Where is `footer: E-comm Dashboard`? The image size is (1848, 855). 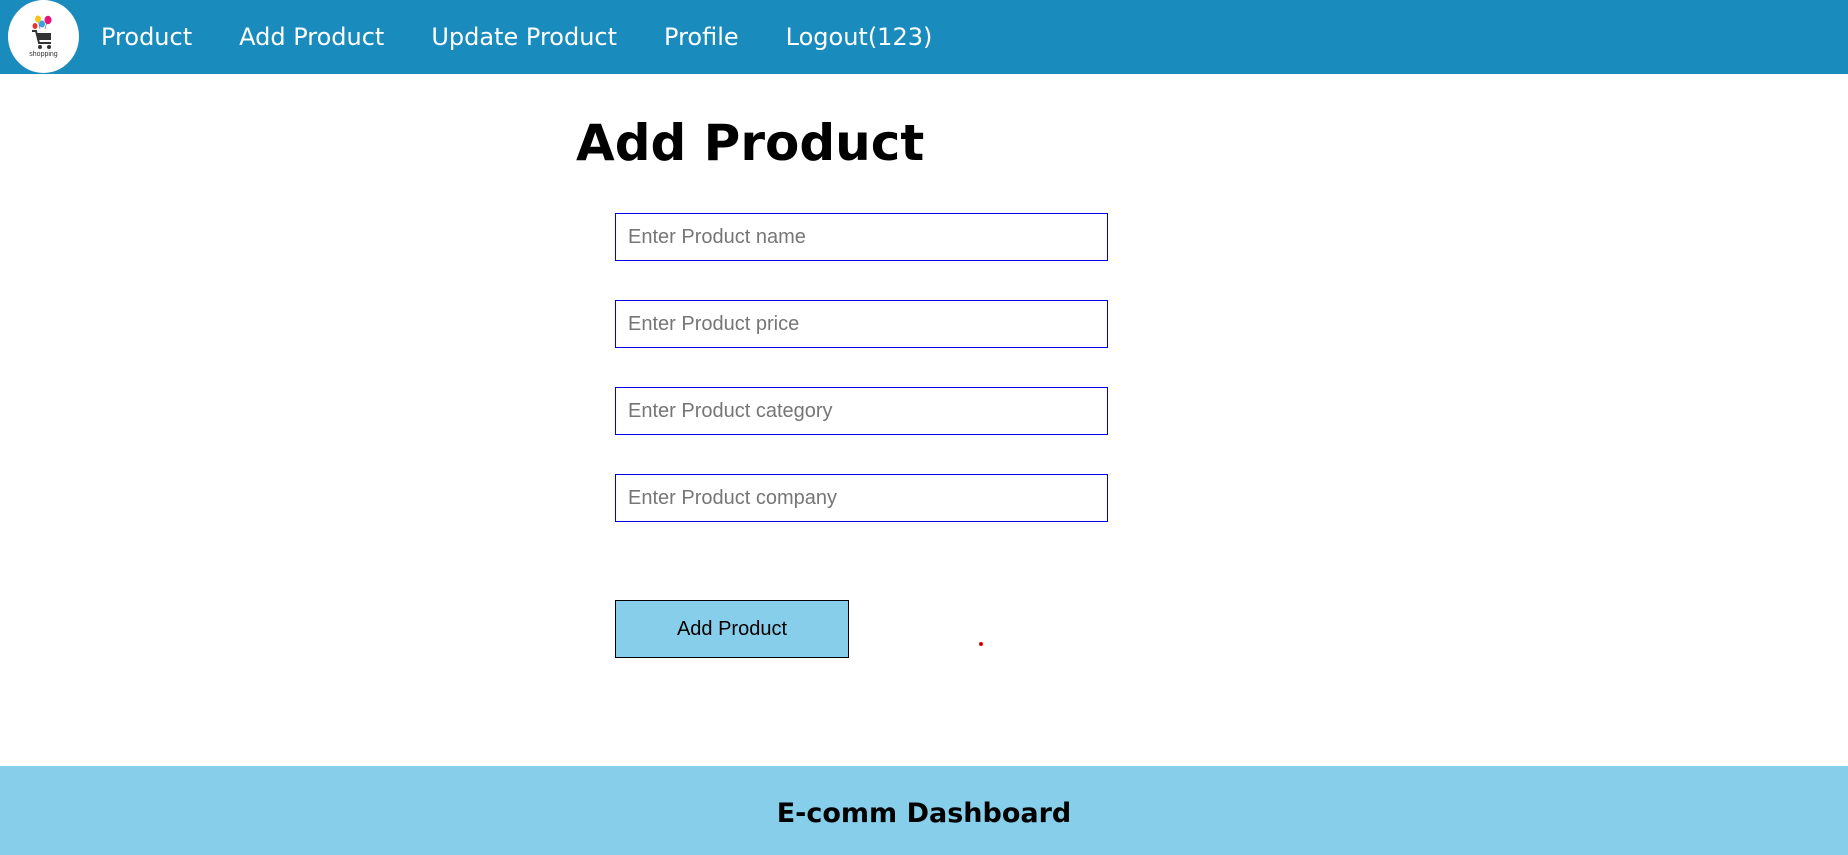
footer: E-comm Dashboard is located at coordinates (924, 810).